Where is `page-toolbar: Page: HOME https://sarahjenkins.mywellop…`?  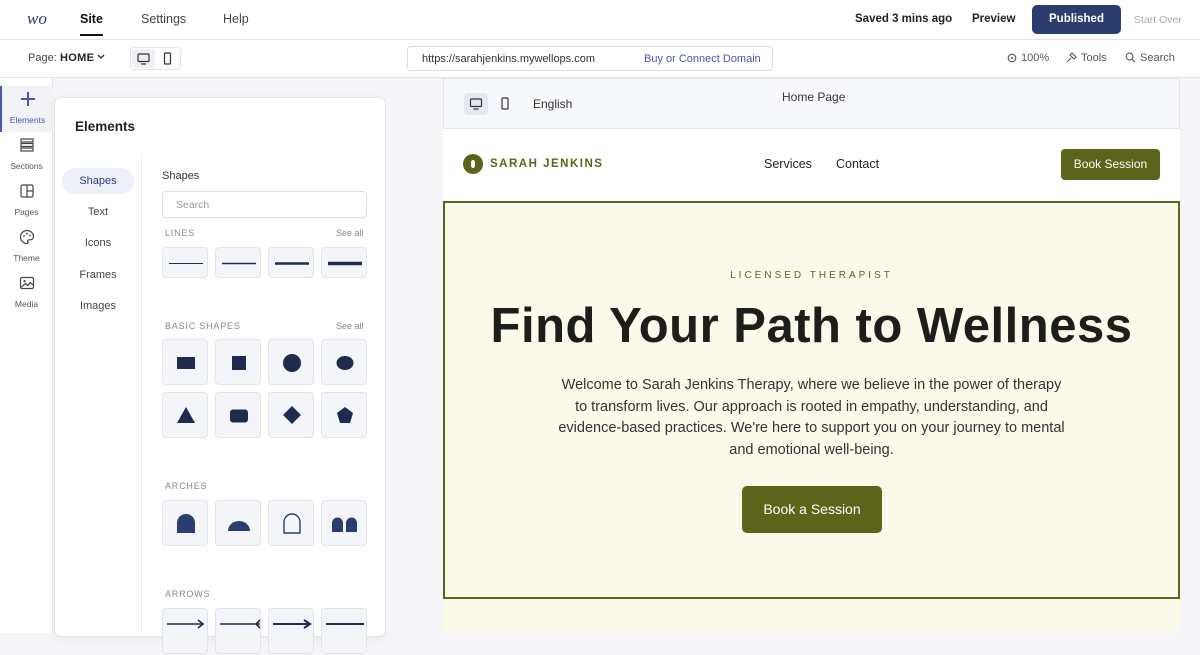
page-toolbar: Page: HOME https://sarahjenkins.mywellop… is located at coordinates (600, 59).